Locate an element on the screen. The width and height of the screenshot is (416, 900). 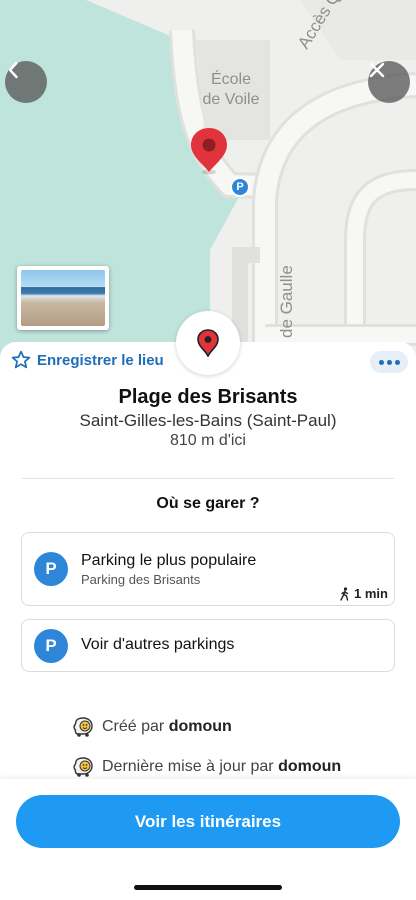
map-label-ecole-de-voile: École de Voile is located at coordinates (231, 90).